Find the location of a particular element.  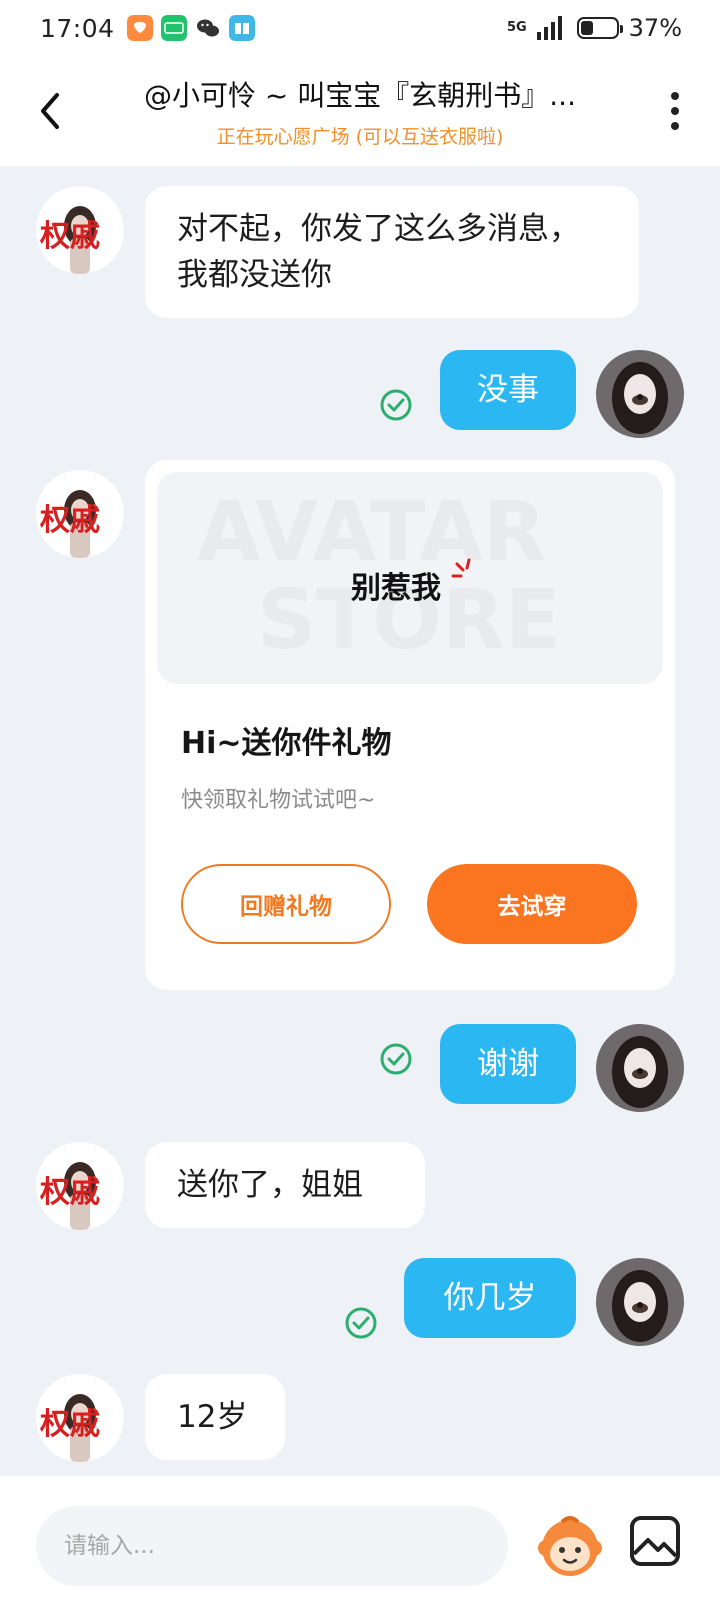

message-bubble-incoming: 对不起，你发了这么多消息，我都没送你 is located at coordinates (392, 252).